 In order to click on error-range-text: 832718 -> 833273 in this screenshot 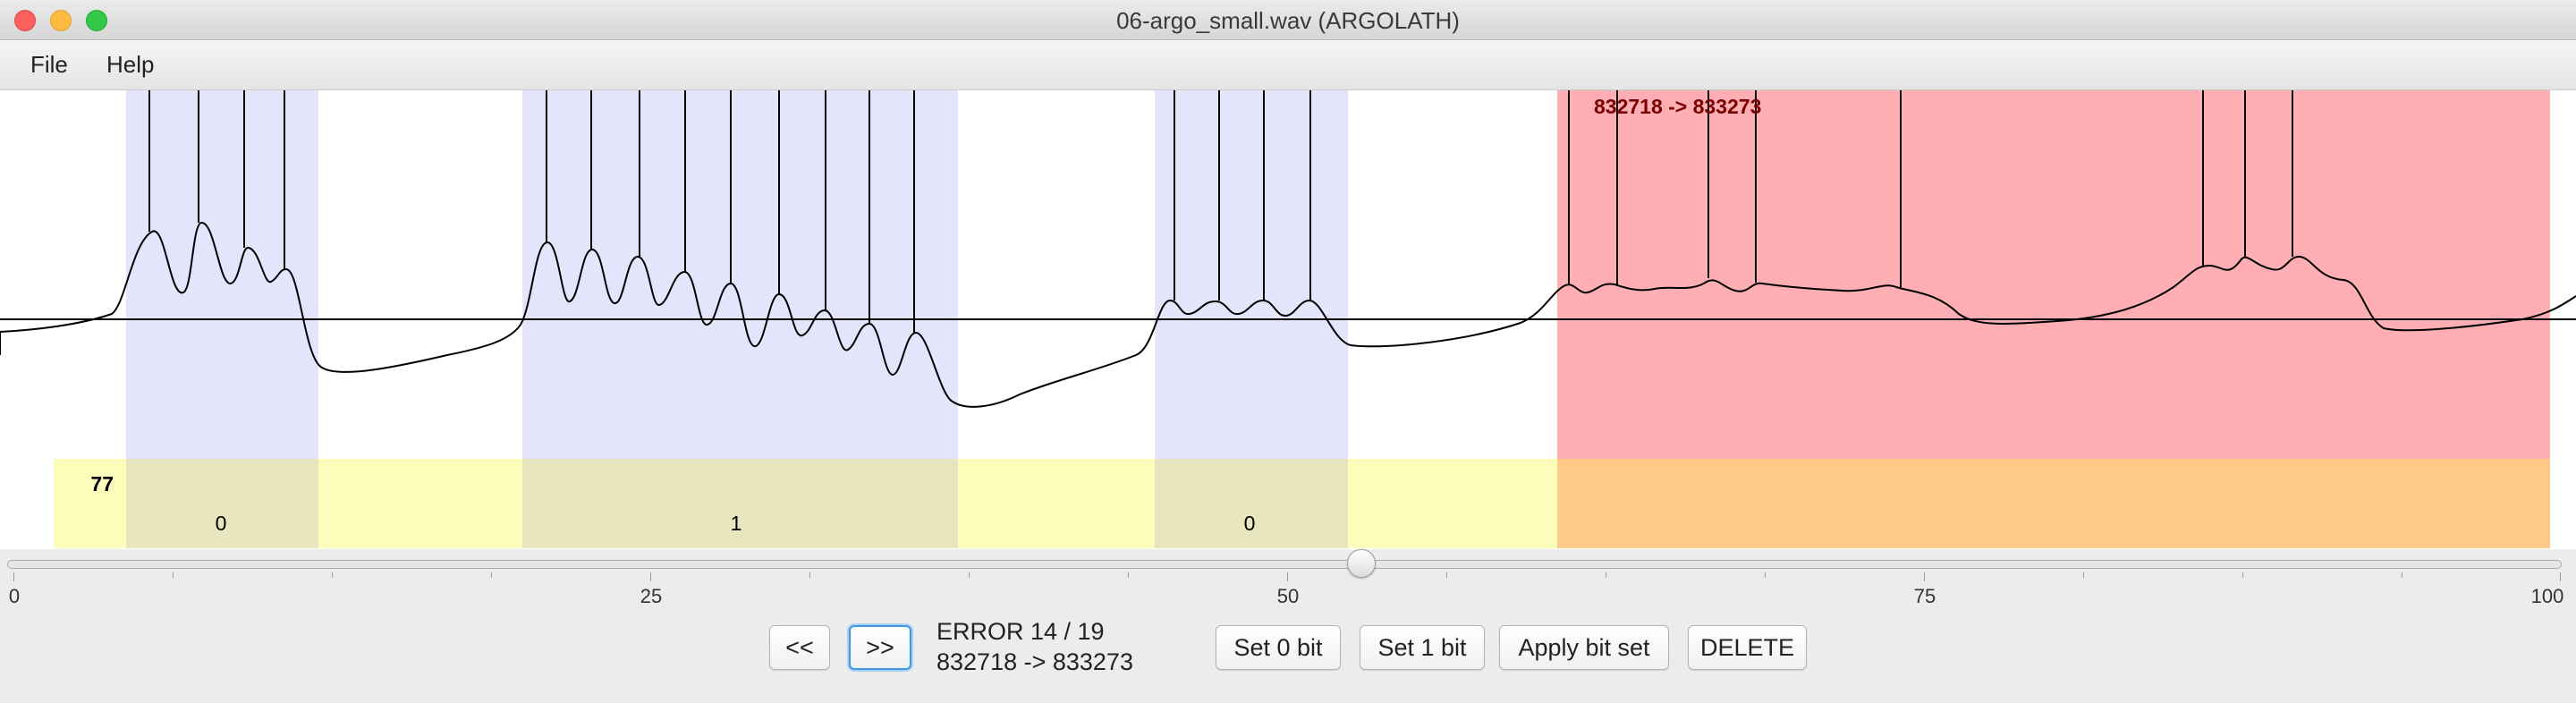, I will do `click(1034, 661)`.